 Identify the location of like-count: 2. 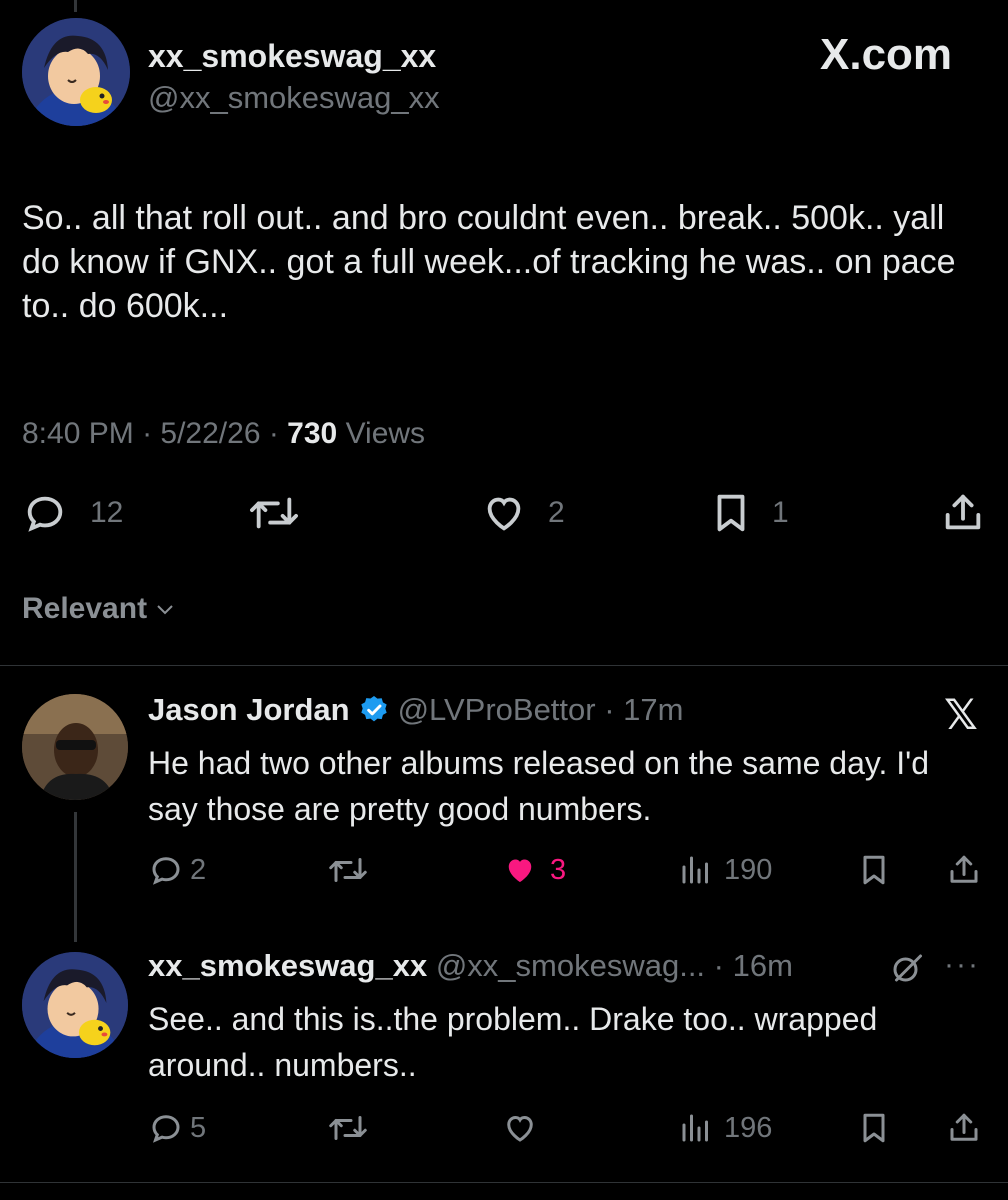
(556, 512).